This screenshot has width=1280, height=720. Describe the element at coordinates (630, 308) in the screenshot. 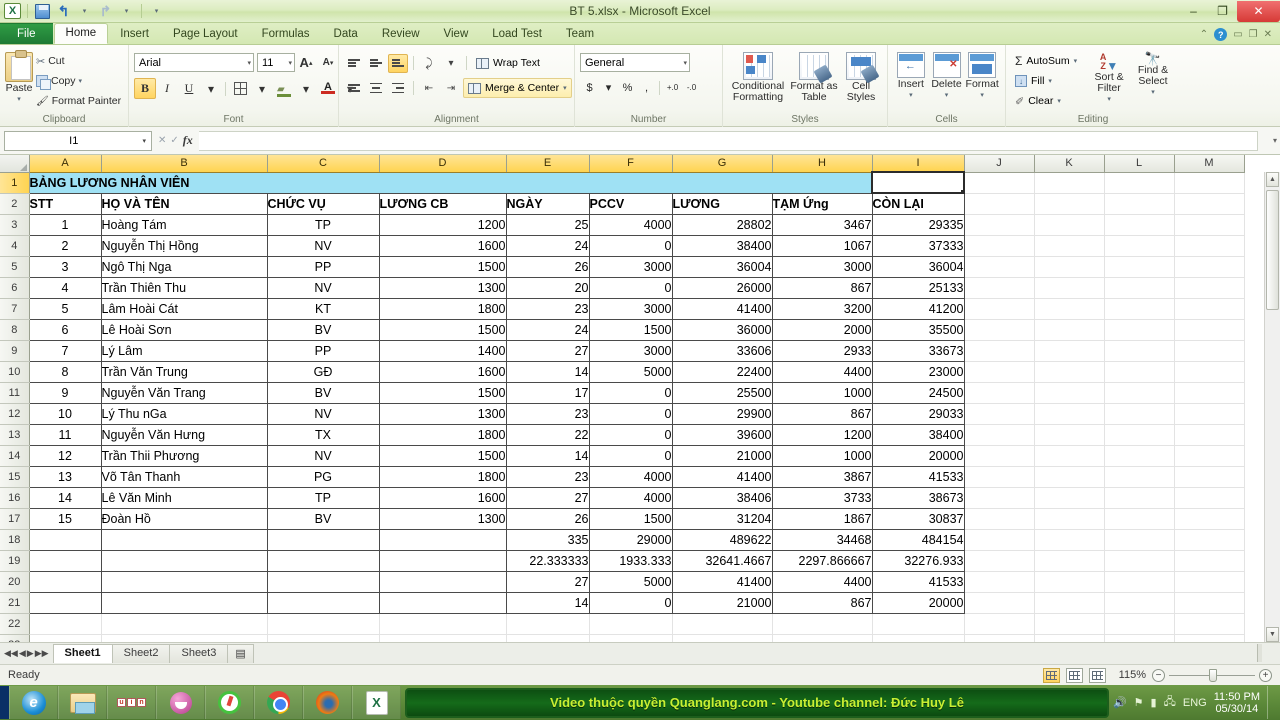

I see `data-cell: 3000` at that location.